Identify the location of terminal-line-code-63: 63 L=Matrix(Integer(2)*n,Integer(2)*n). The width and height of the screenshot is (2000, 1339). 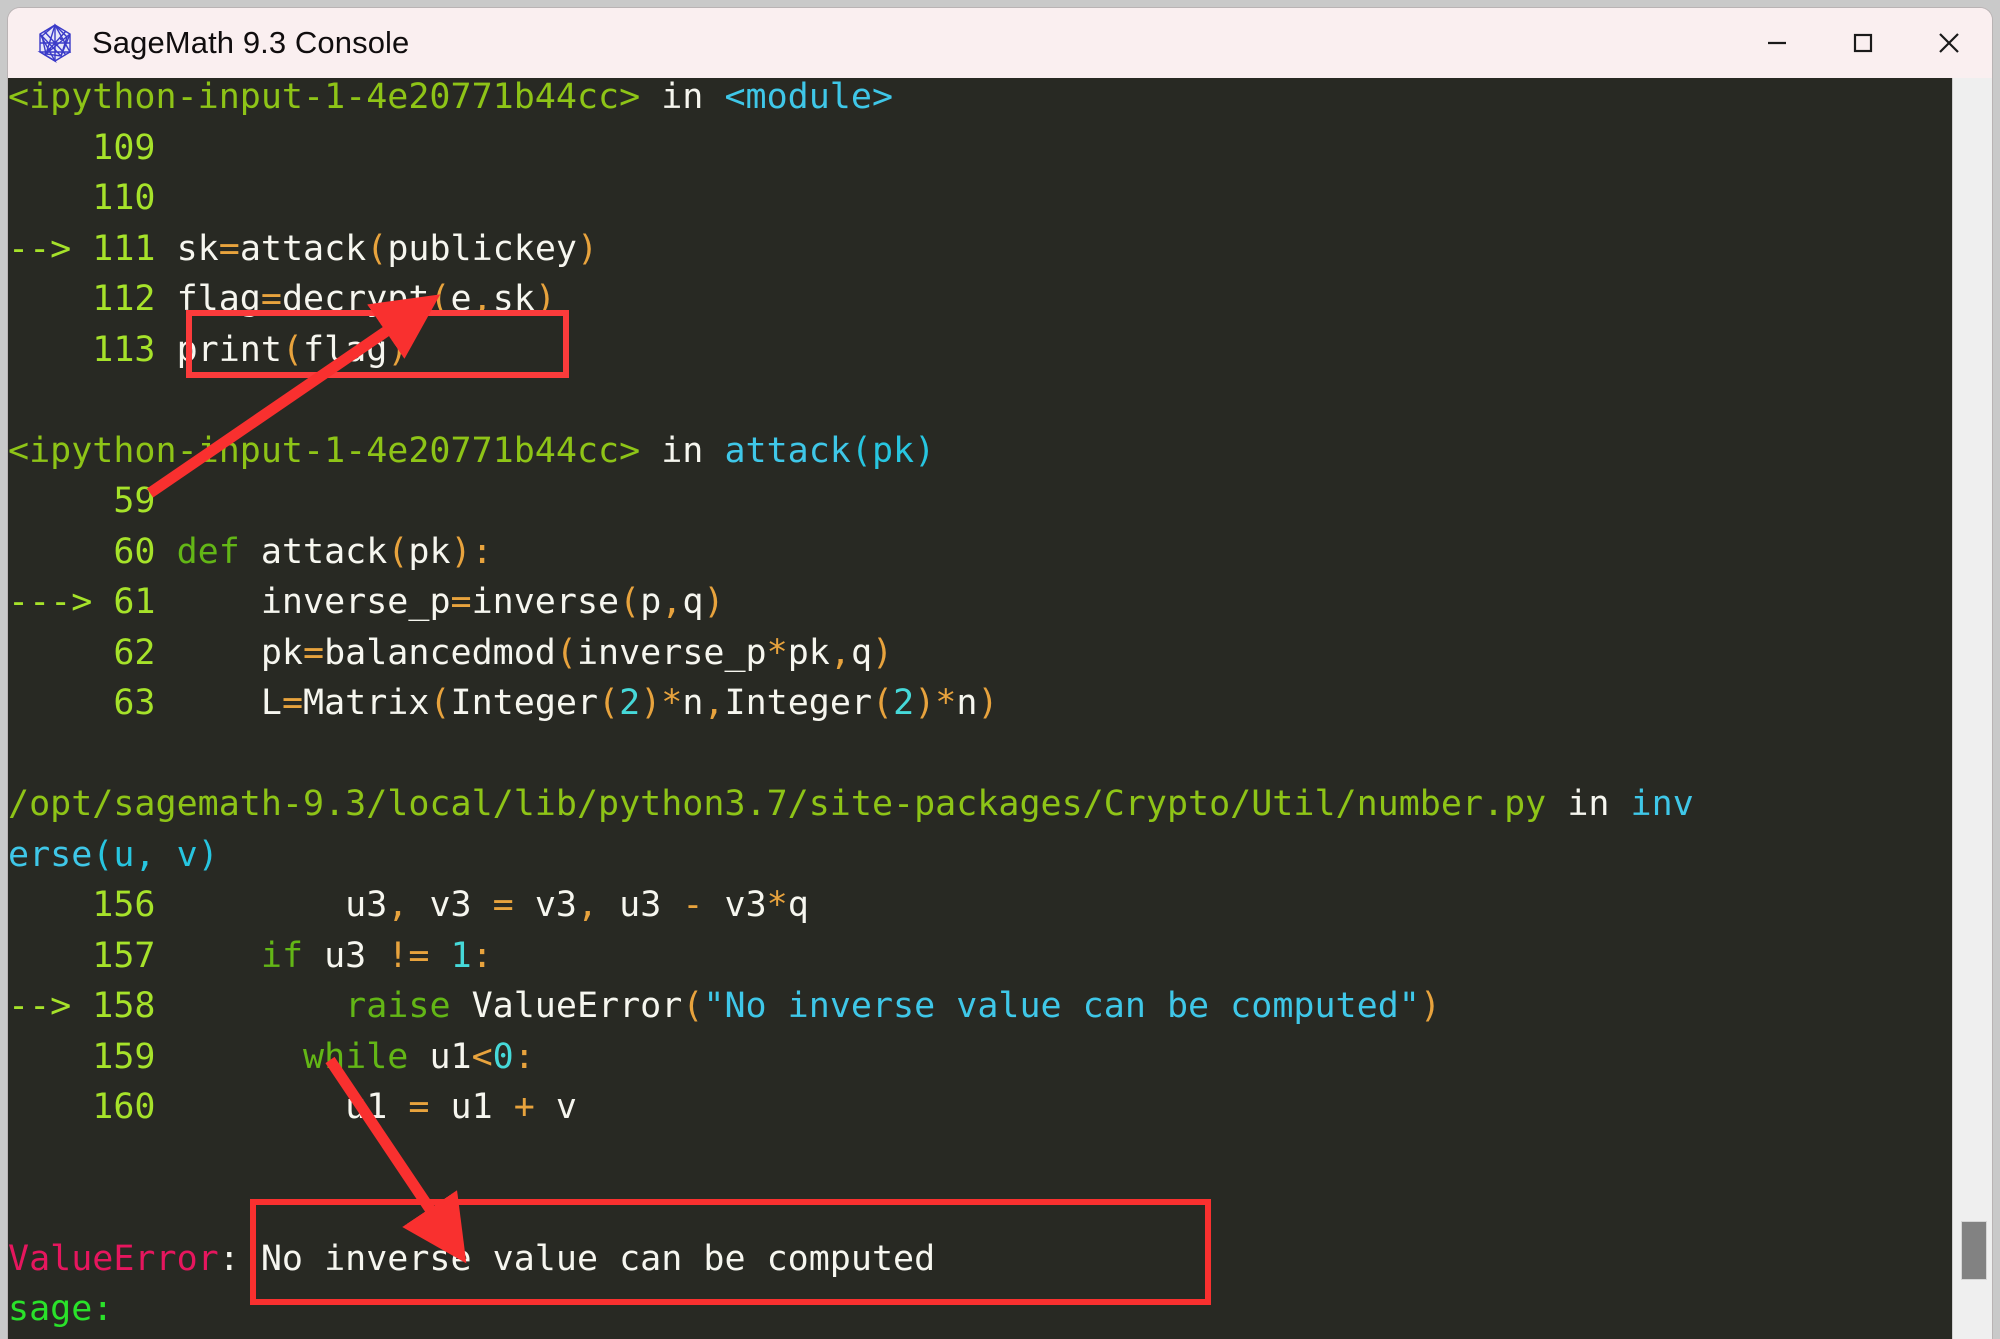
(980, 703).